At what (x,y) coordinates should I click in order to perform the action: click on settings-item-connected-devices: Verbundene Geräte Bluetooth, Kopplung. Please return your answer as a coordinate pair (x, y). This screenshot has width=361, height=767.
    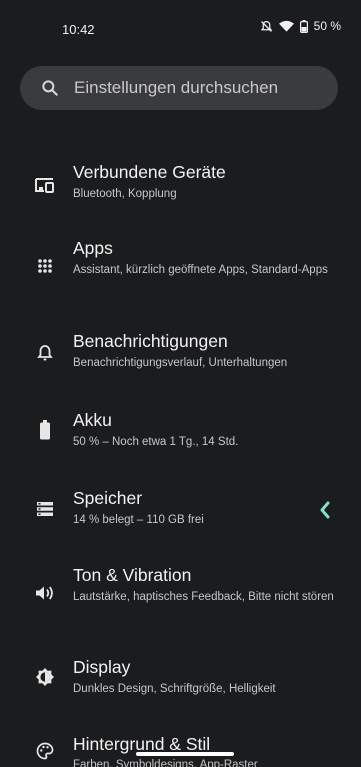
    Looking at the image, I should click on (180, 188).